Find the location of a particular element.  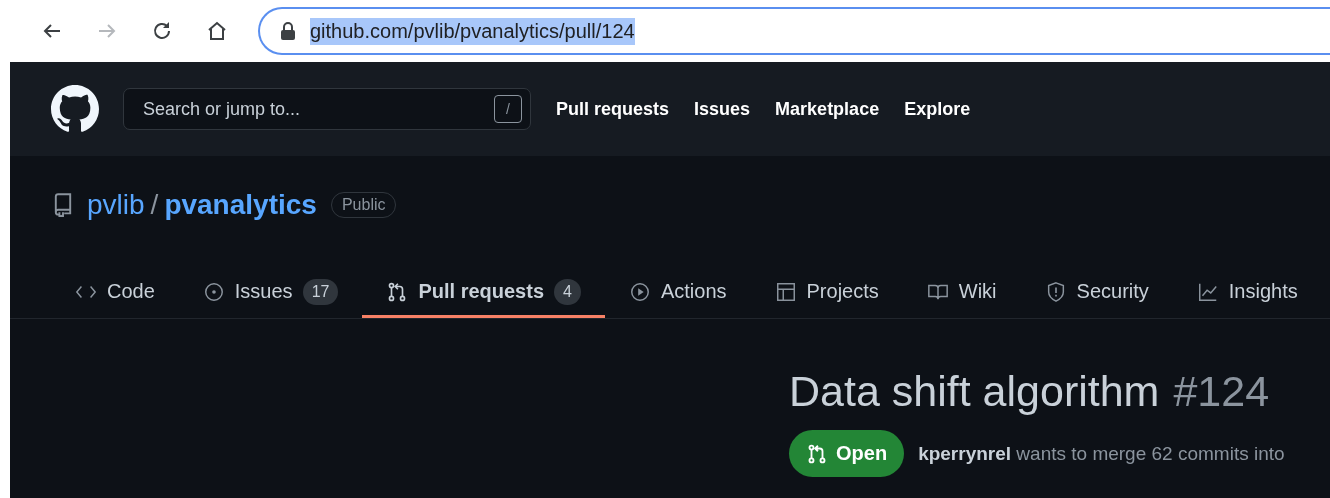

tab-counter: 4 is located at coordinates (567, 291).